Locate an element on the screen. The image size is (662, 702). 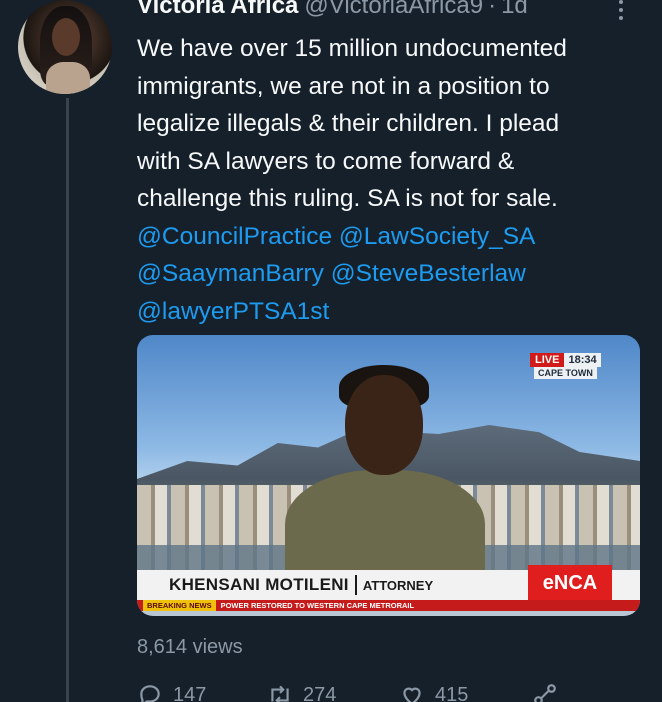
live-badge: LIVE 18:34 is located at coordinates (565, 360).